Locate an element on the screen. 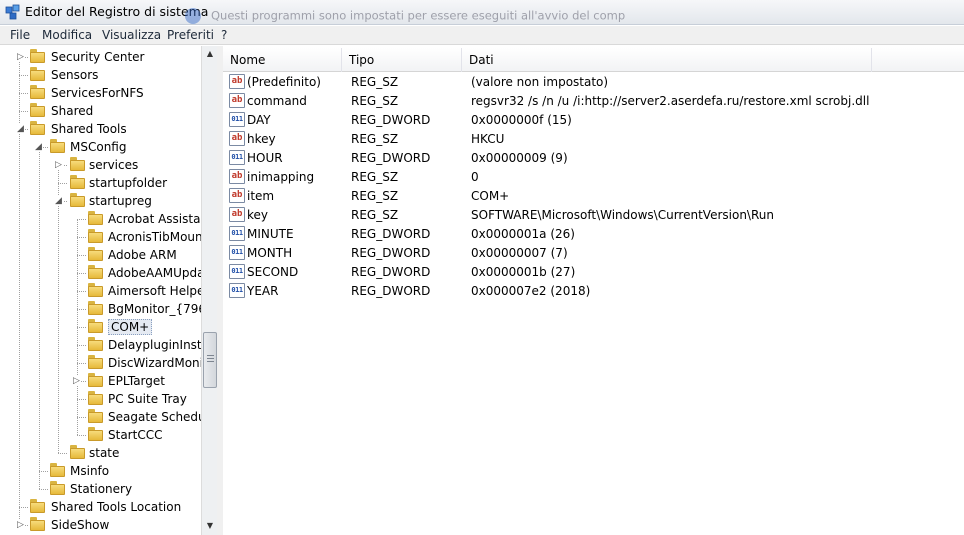 This screenshot has width=964, height=535. tree-item: COM+ is located at coordinates (100, 327).